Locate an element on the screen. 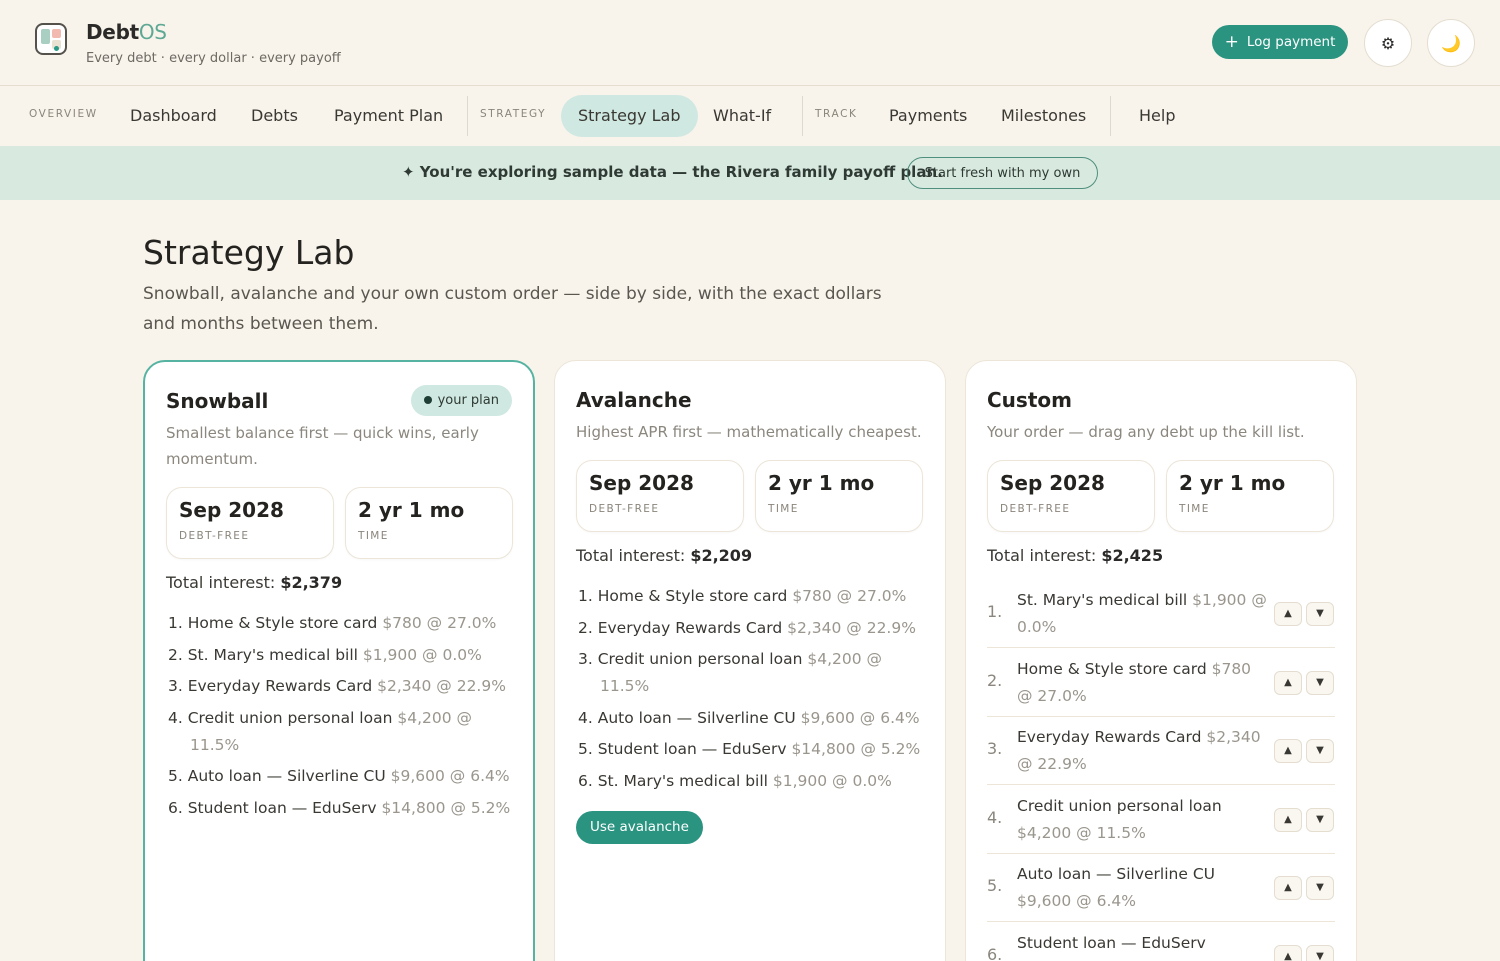  list-item: 2. St. Mary's medical bill $1,900 @ 0.0% is located at coordinates (343, 655).